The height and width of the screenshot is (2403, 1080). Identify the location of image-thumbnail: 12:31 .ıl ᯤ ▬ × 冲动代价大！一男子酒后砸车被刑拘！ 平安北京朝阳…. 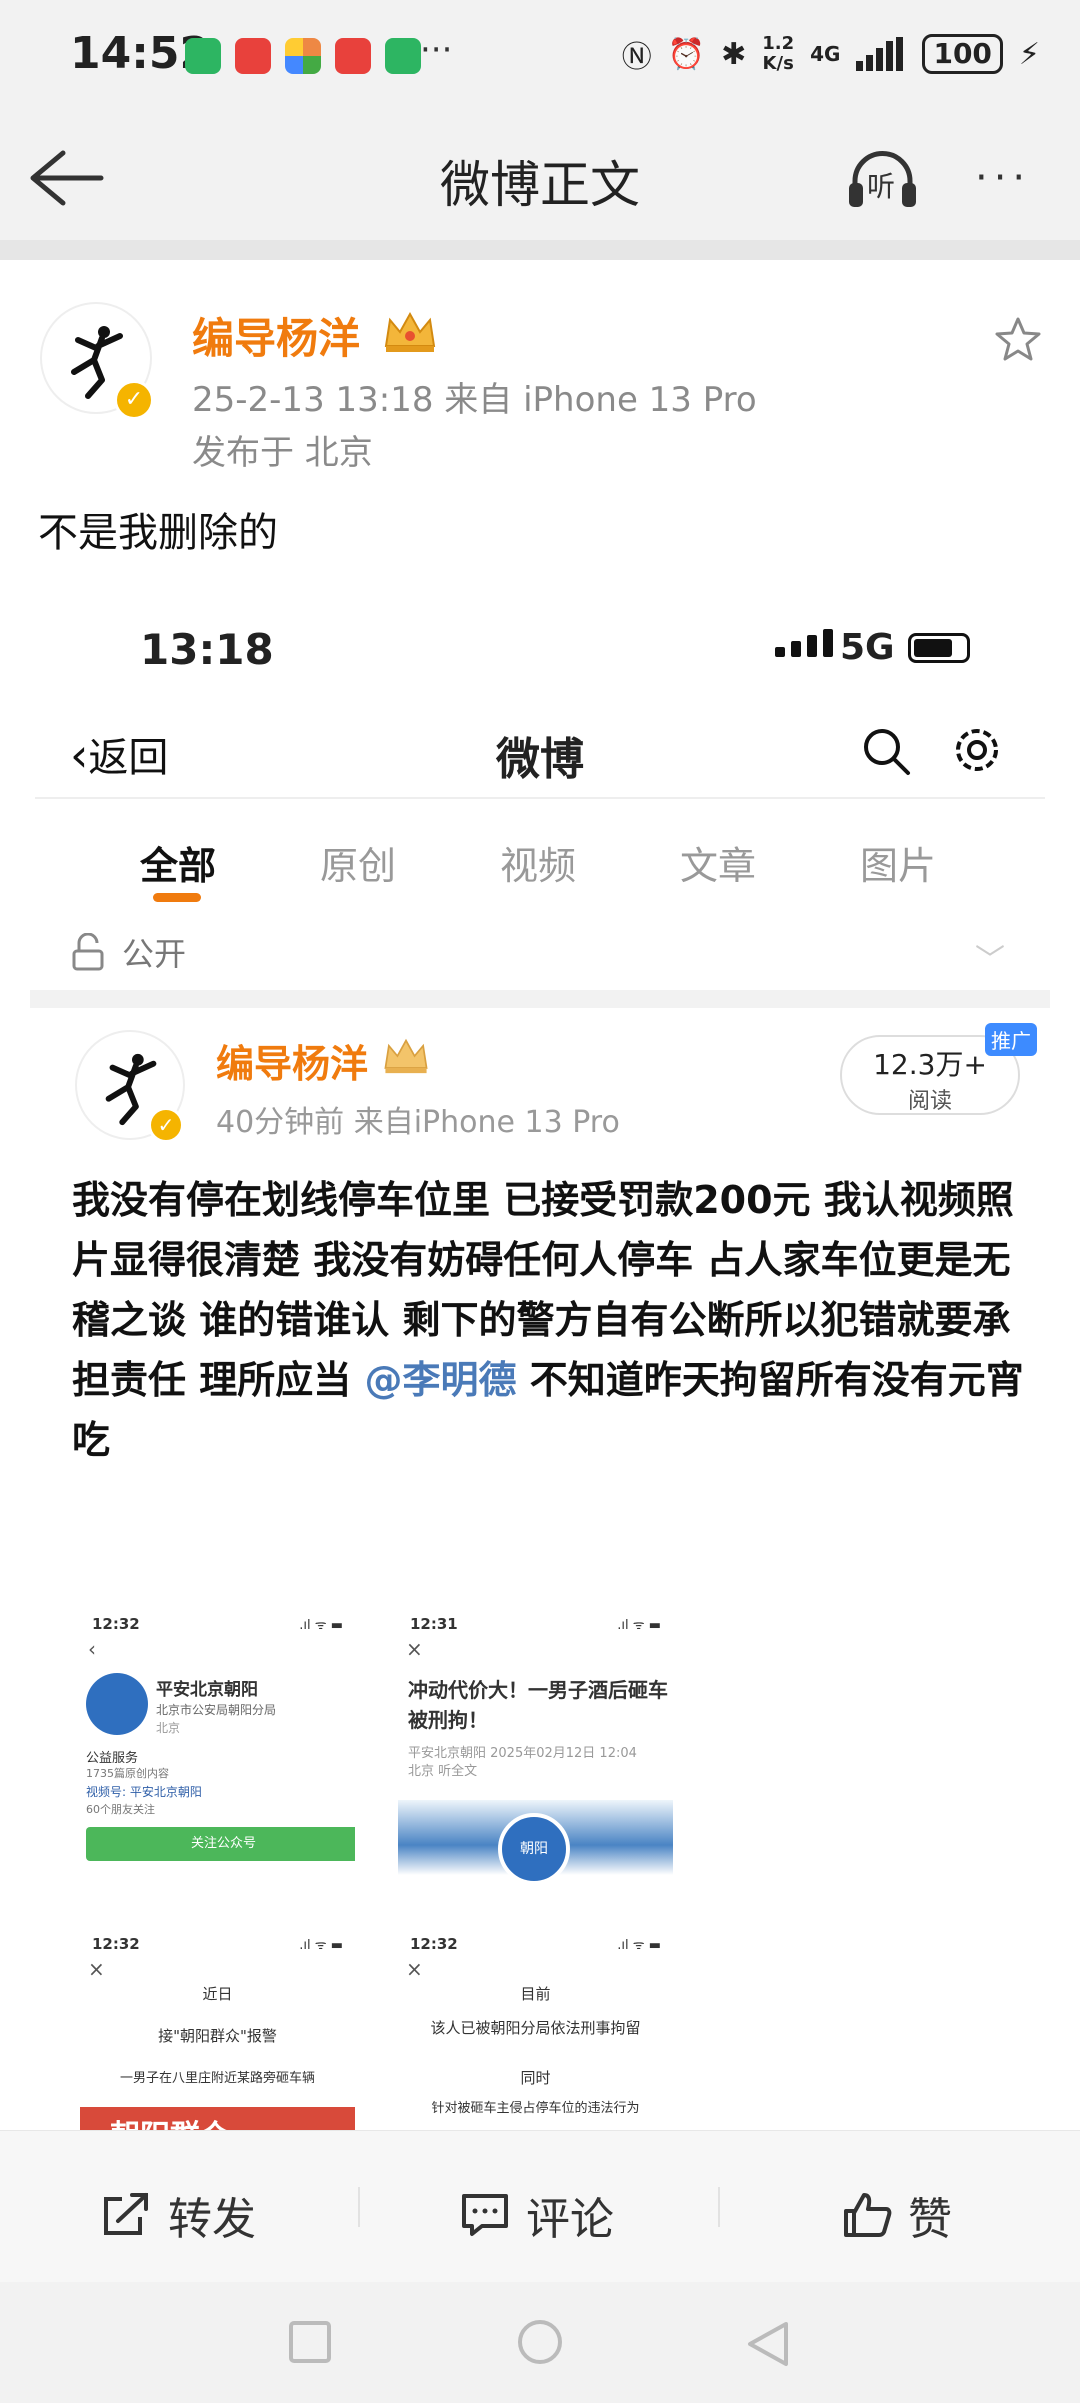
(535, 1755).